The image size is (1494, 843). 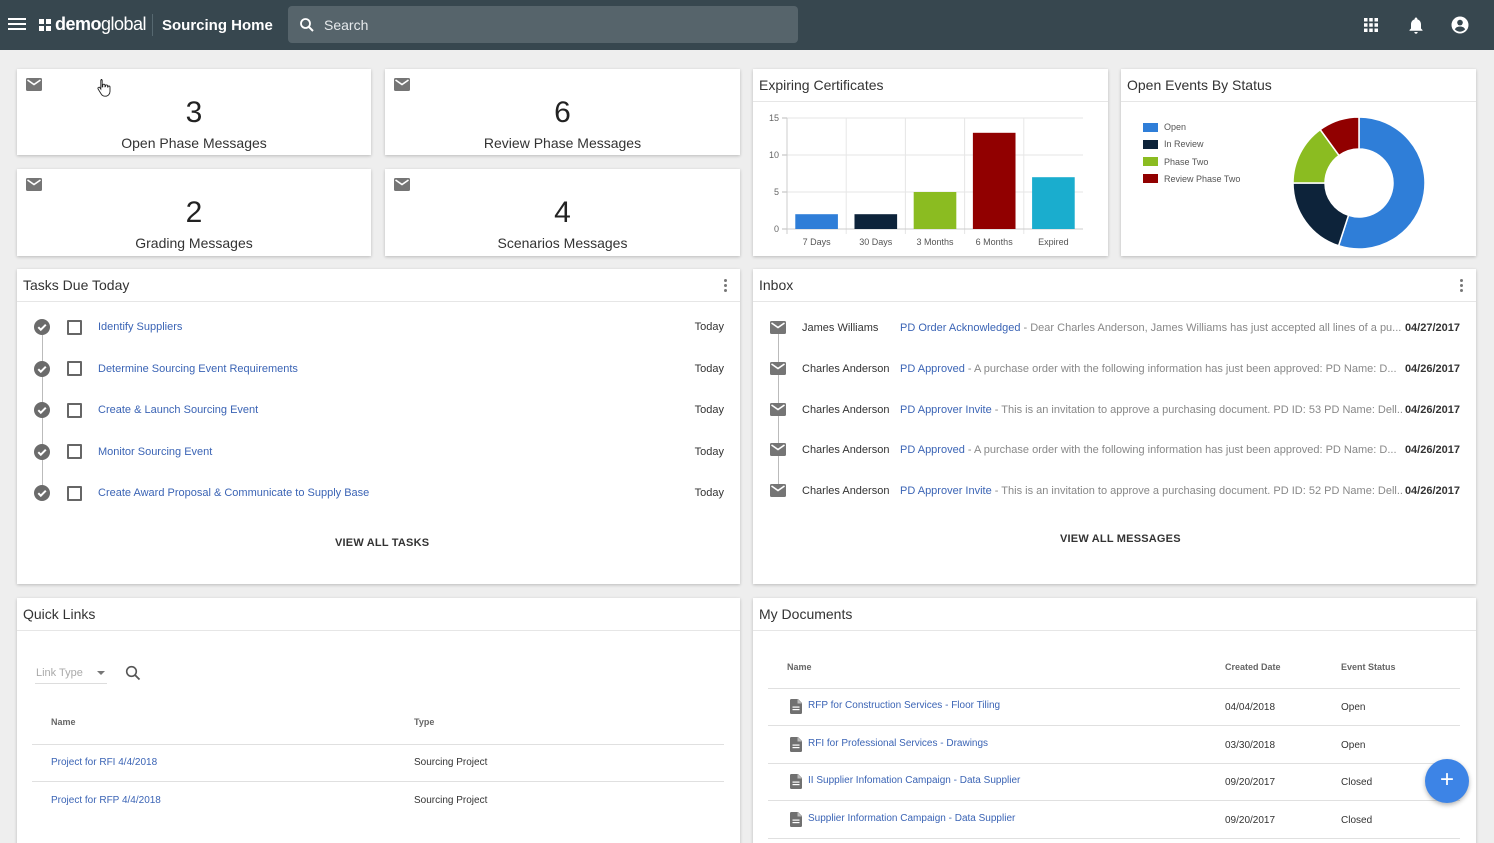 What do you see at coordinates (194, 143) in the screenshot?
I see `stat-label: Open Phase Messages` at bounding box center [194, 143].